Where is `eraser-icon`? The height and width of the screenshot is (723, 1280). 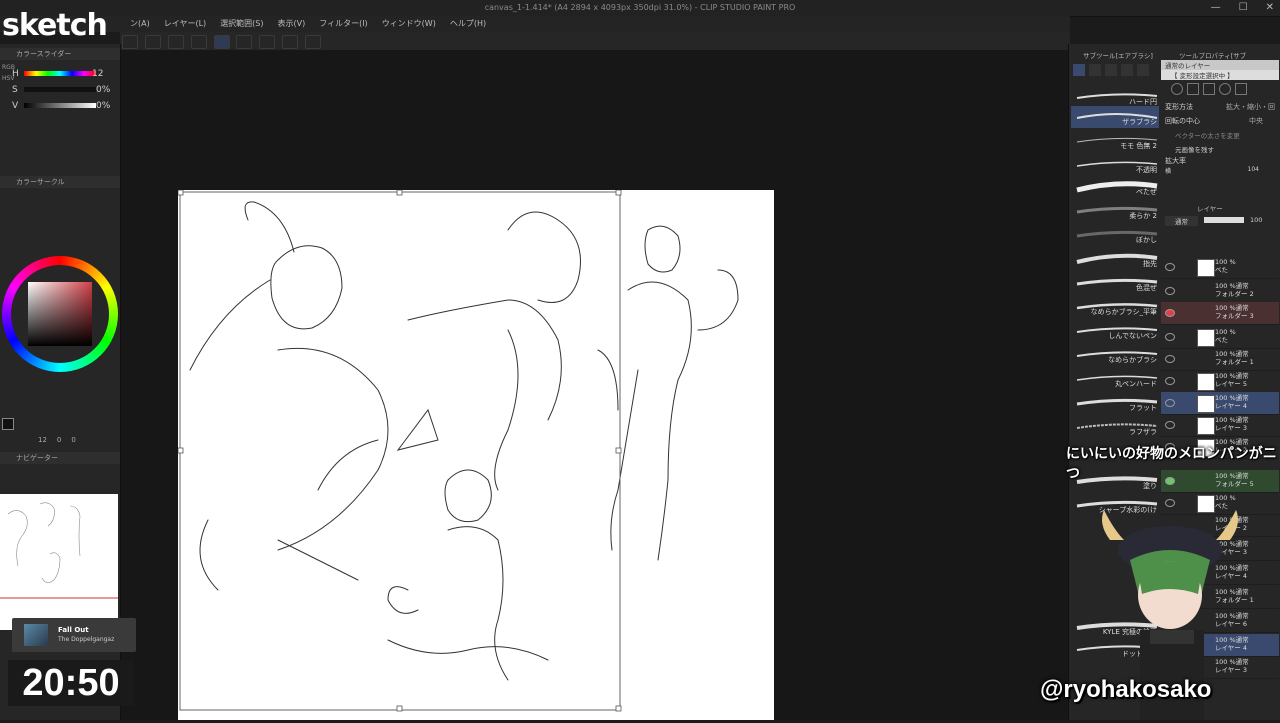
eraser-icon is located at coordinates (1095, 70).